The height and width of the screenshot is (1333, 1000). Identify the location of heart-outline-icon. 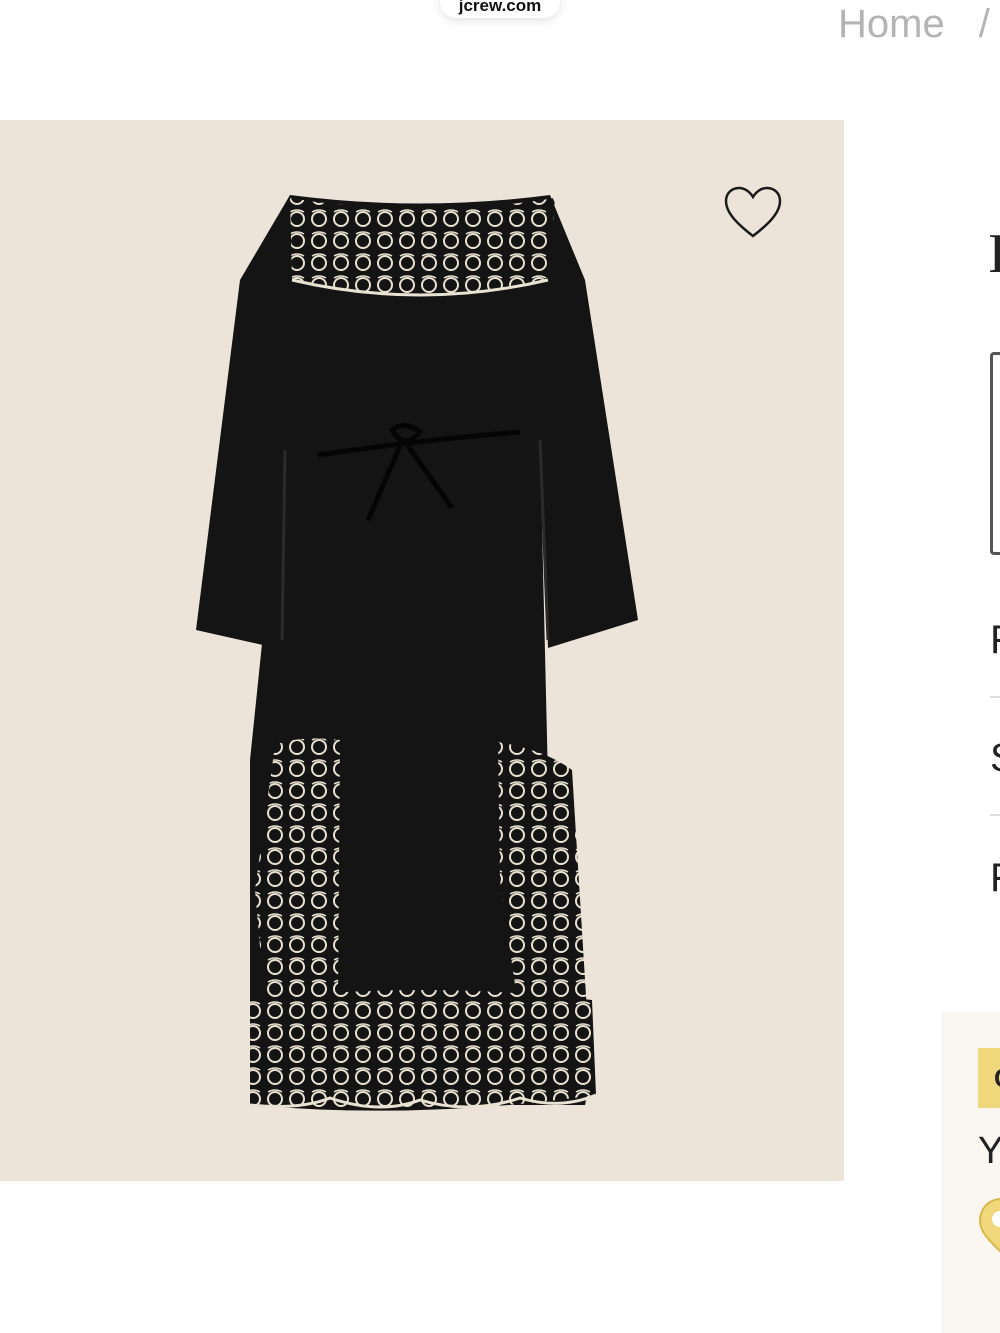
(753, 212).